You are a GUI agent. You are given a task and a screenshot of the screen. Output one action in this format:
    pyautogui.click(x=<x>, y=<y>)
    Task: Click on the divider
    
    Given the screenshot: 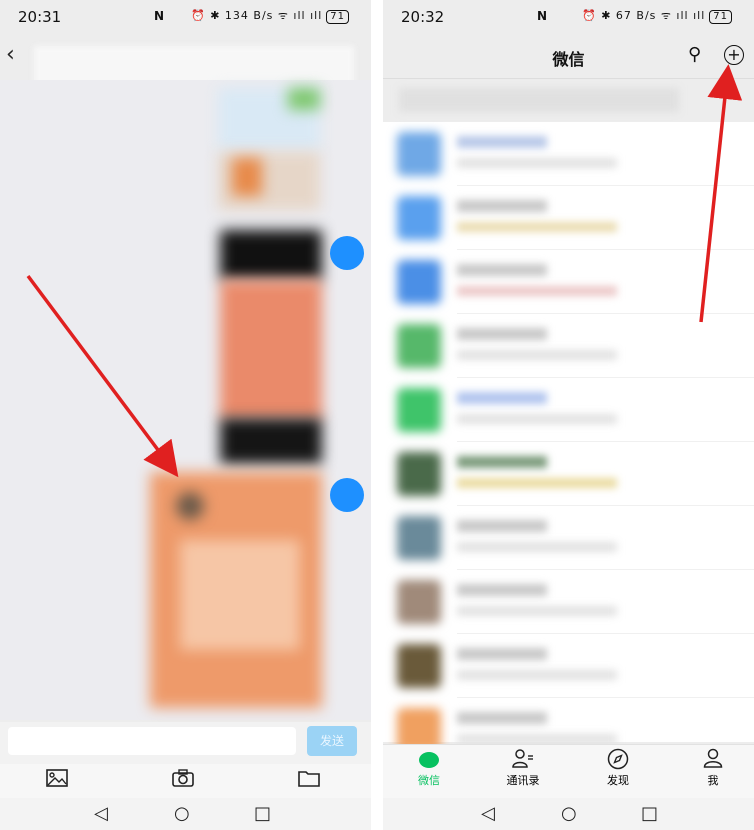 What is the action you would take?
    pyautogui.click(x=377, y=415)
    